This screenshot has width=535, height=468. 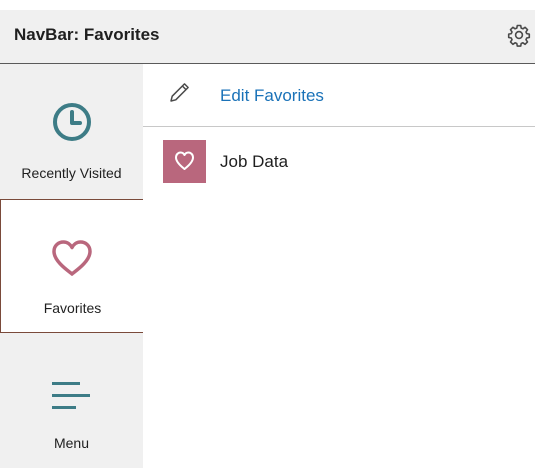 I want to click on sidebar-item-favorites: Favorites, so click(x=71, y=266).